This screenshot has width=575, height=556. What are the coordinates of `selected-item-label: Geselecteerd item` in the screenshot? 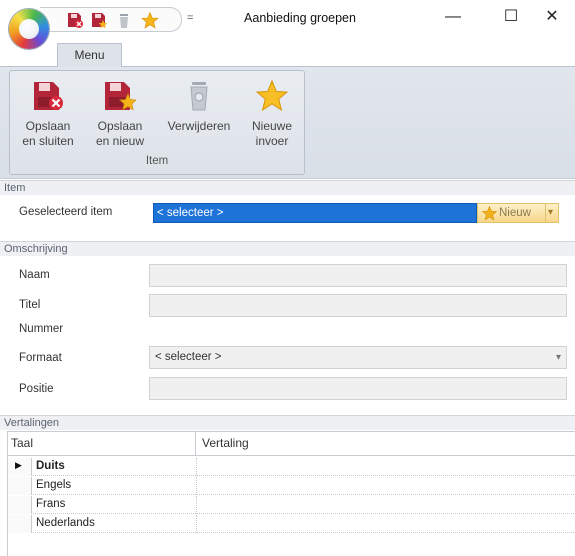 It's located at (66, 212).